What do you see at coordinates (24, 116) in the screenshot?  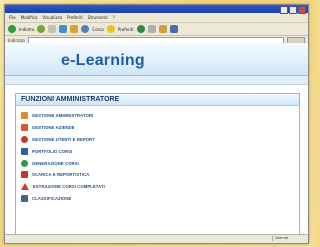 I see `admin-icon` at bounding box center [24, 116].